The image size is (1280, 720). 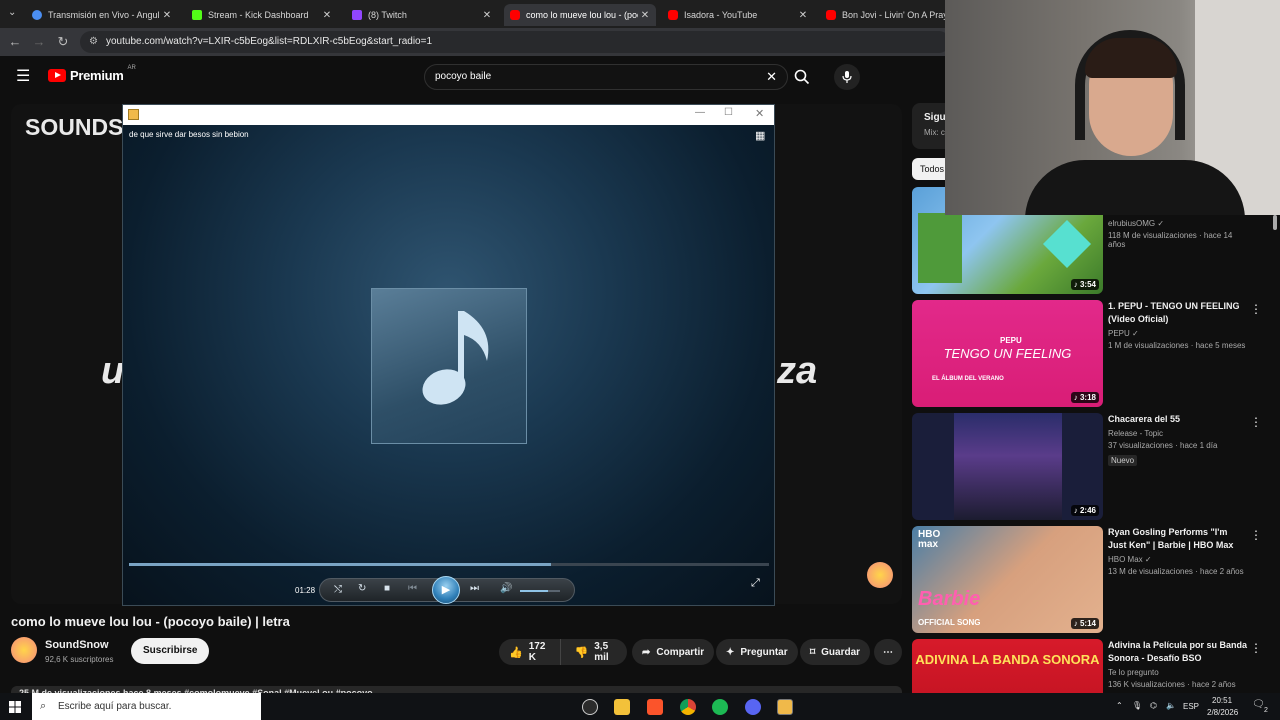 What do you see at coordinates (338, 589) in the screenshot?
I see `shuffle-icon: ⤭` at bounding box center [338, 589].